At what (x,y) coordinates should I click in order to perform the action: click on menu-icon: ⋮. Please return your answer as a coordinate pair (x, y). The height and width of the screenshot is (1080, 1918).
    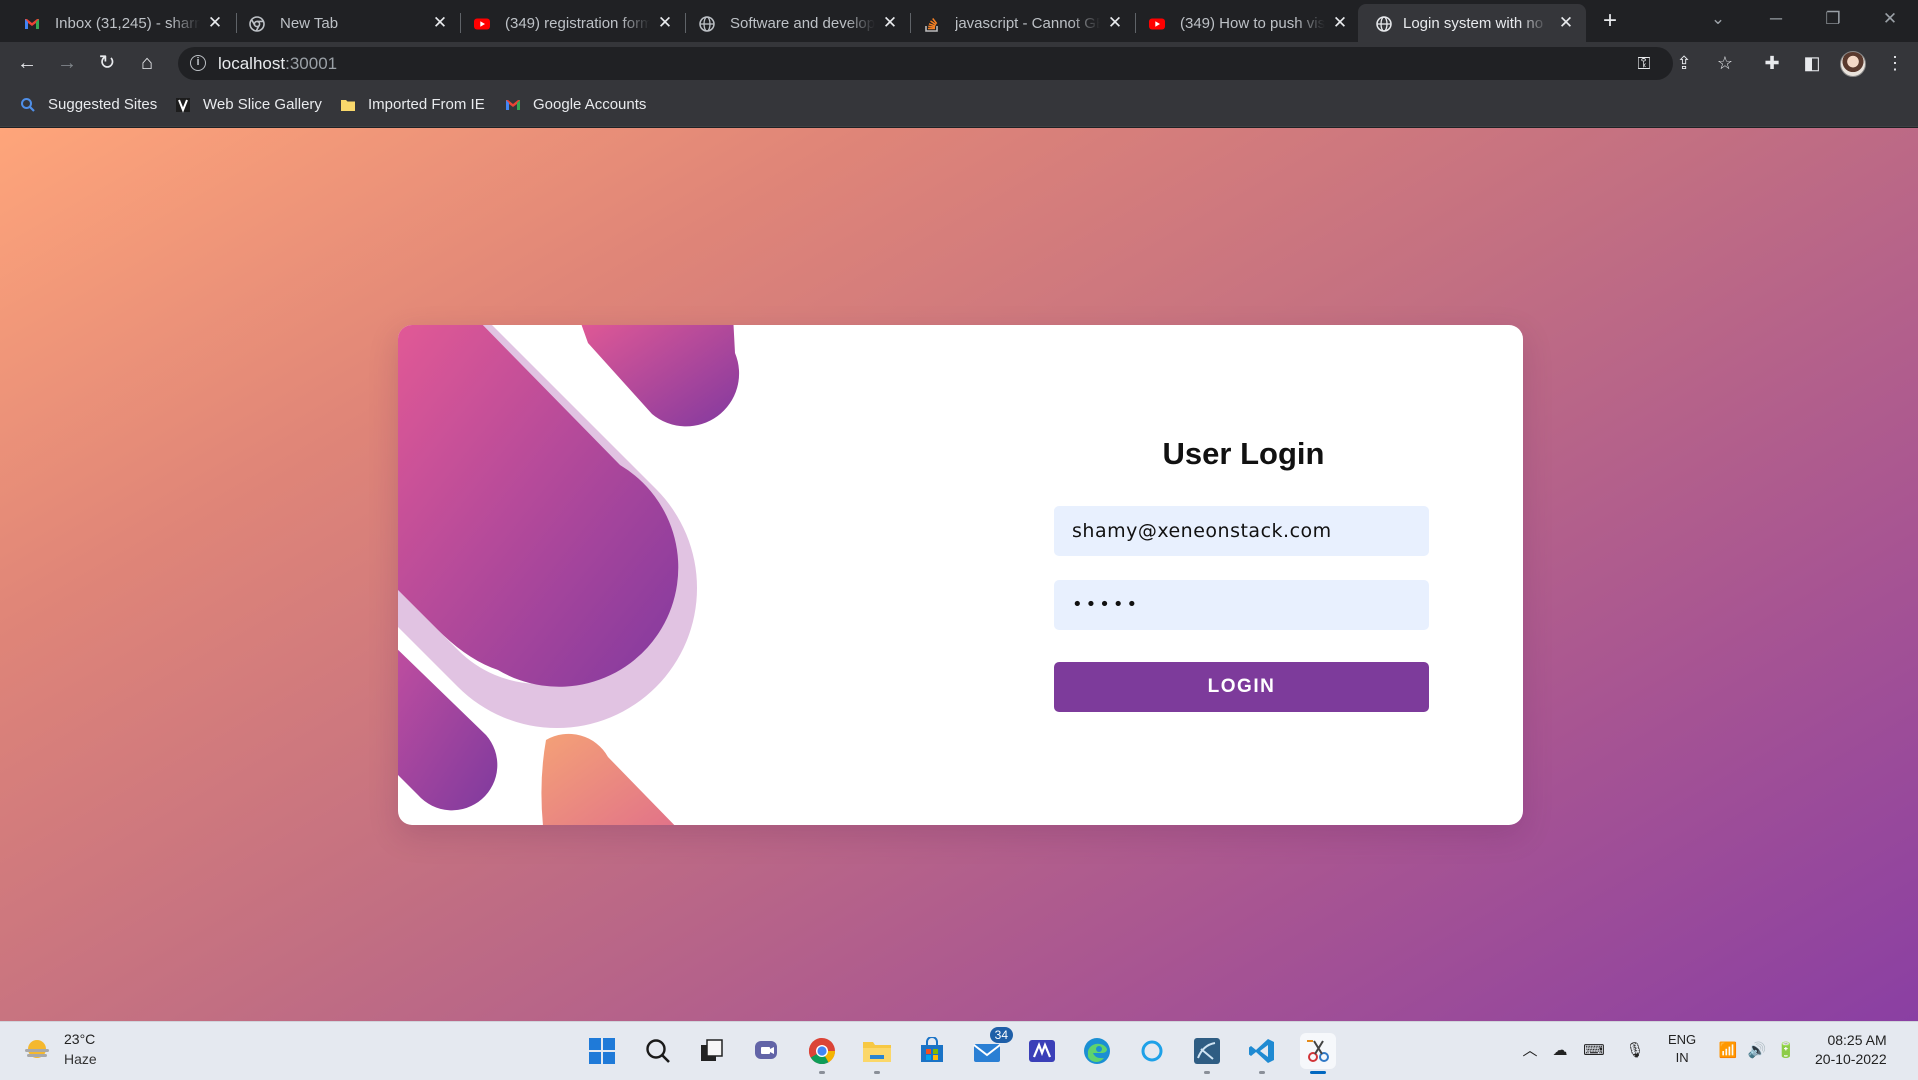
    Looking at the image, I should click on (1895, 63).